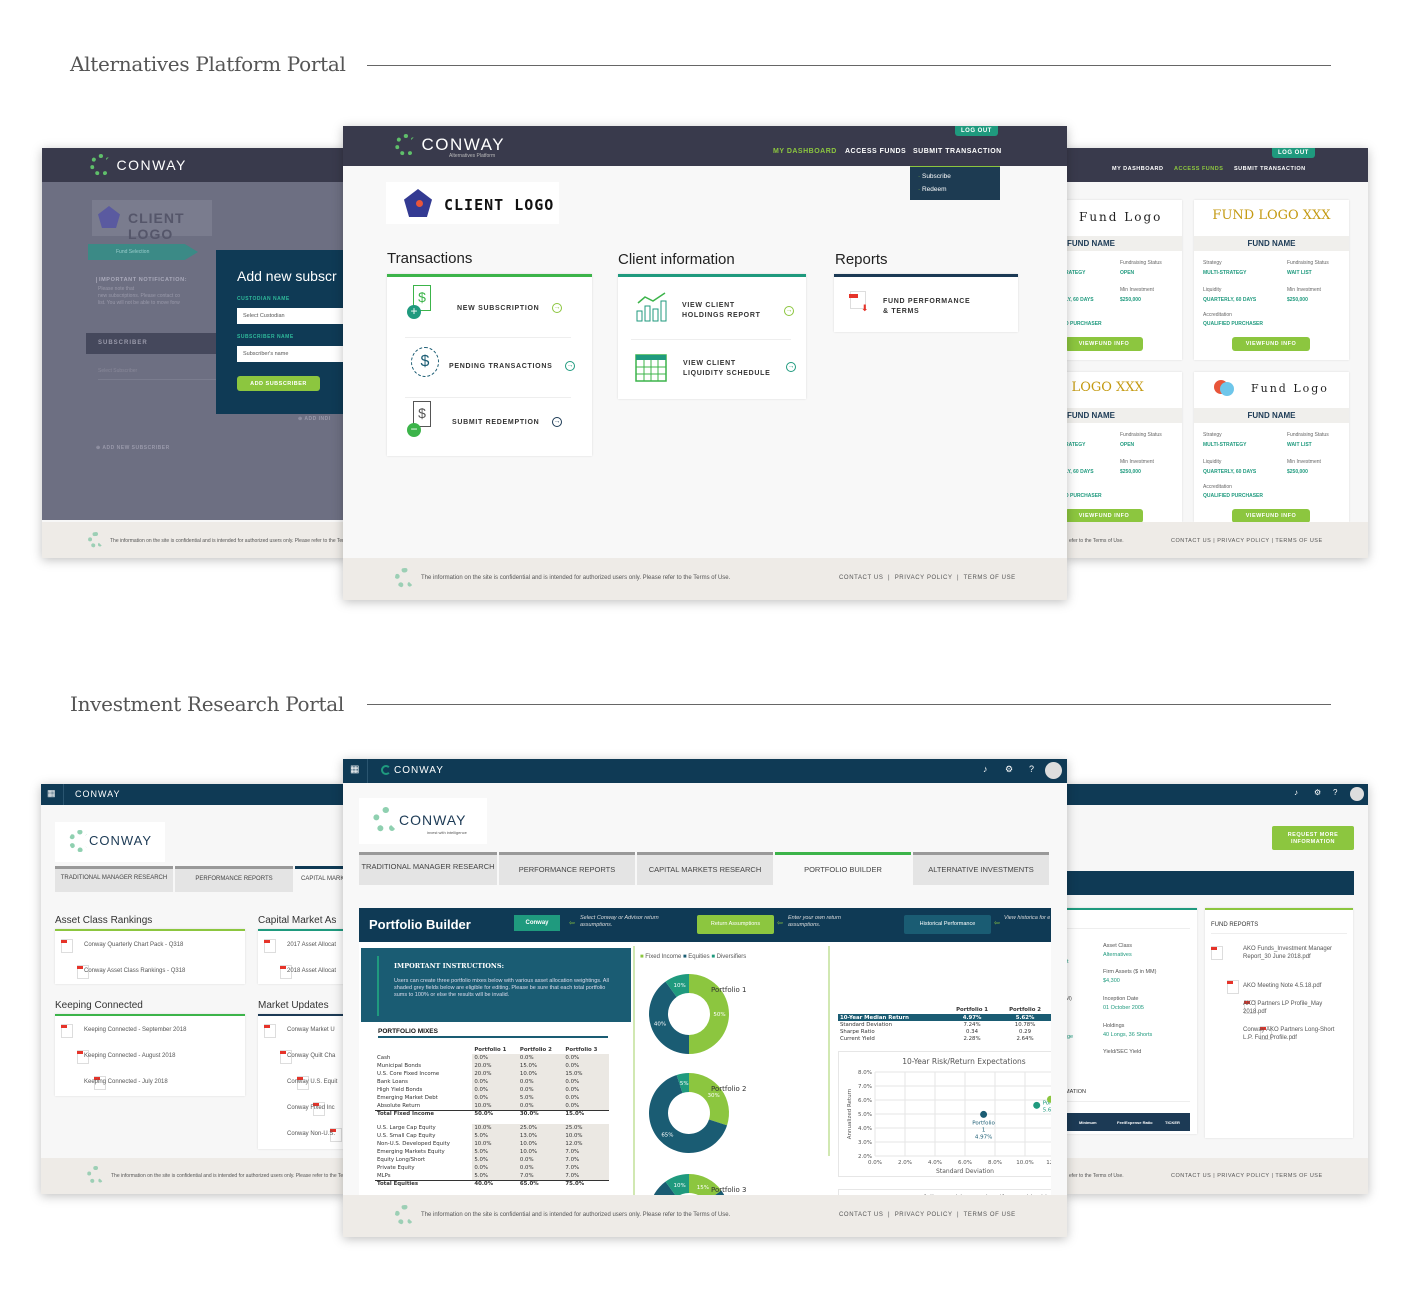 The width and height of the screenshot is (1410, 1300). I want to click on document-link: Conway Non-U.S., so click(311, 1134).